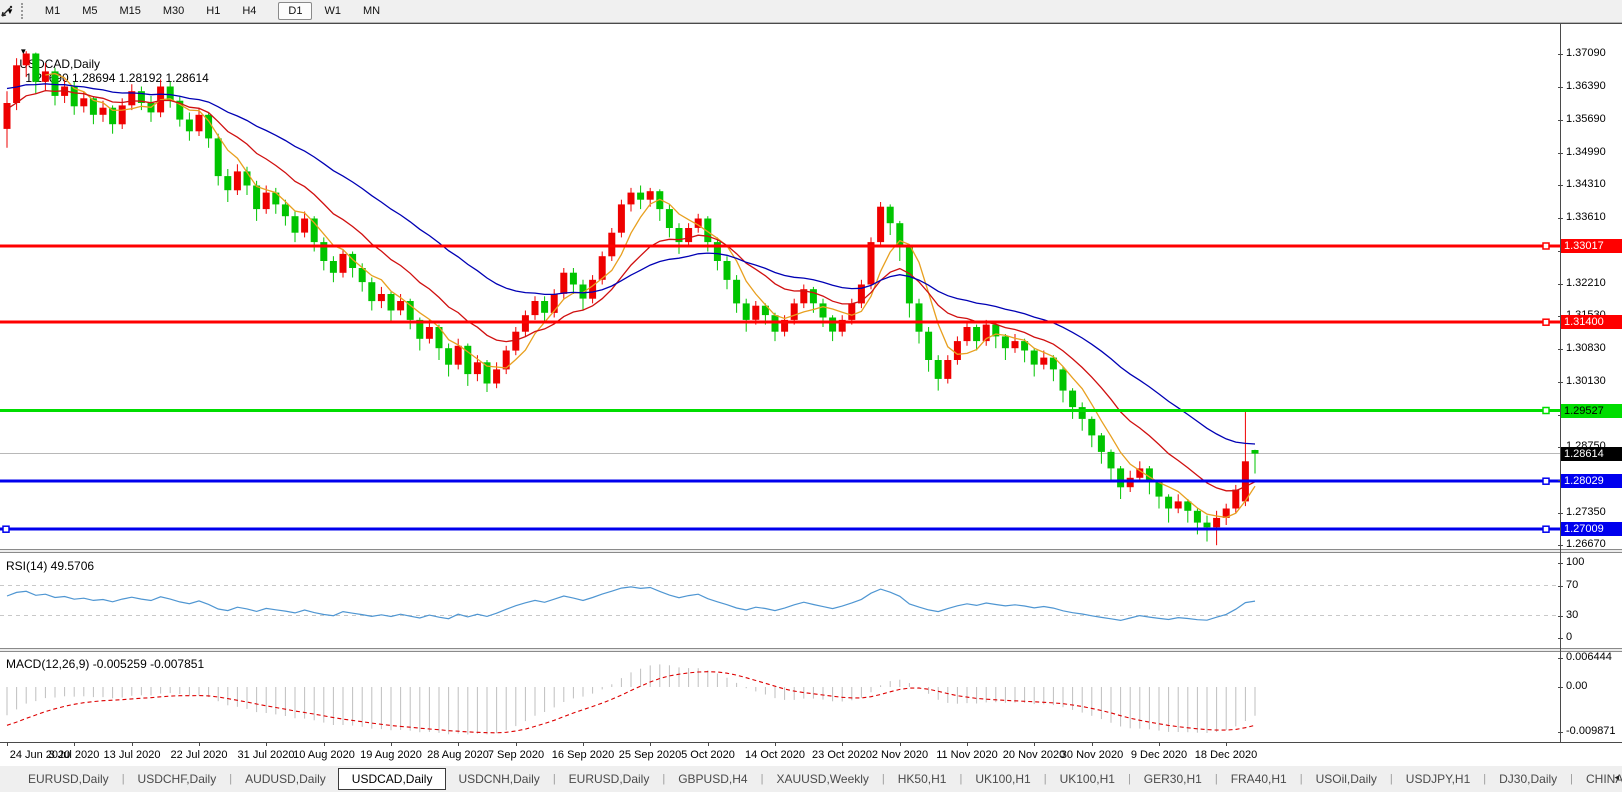  What do you see at coordinates (1569, 637) in the screenshot?
I see `rsi-axis-label: 0` at bounding box center [1569, 637].